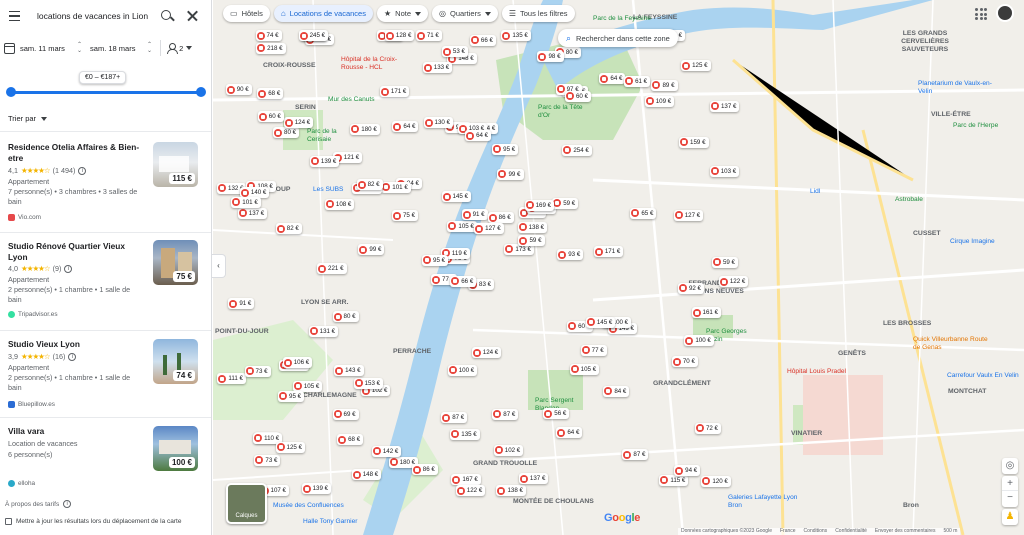 The width and height of the screenshot is (1024, 535). What do you see at coordinates (193, 16) in the screenshot?
I see `close-icon` at bounding box center [193, 16].